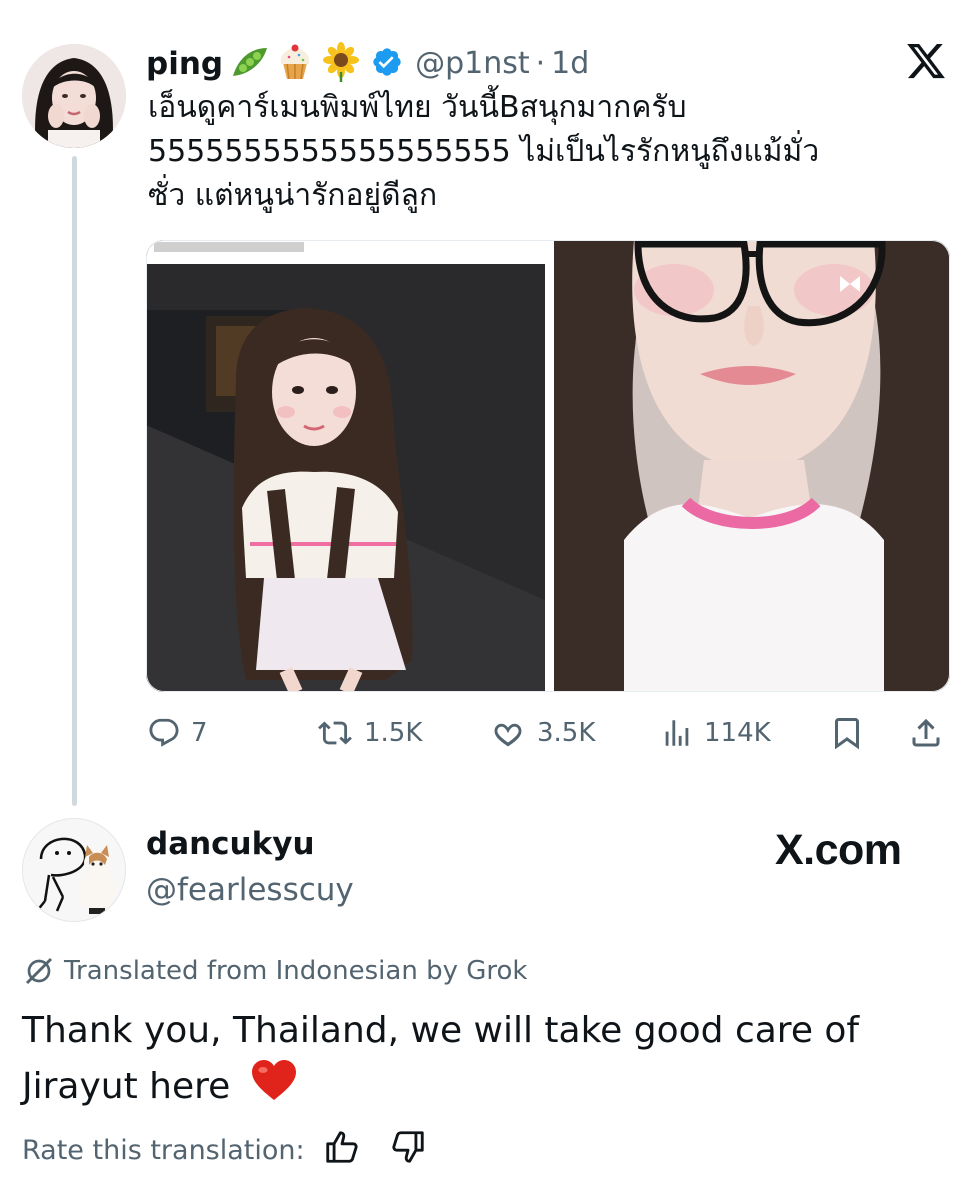 This screenshot has height=1200, width=974. I want to click on views-button: 114K, so click(715, 733).